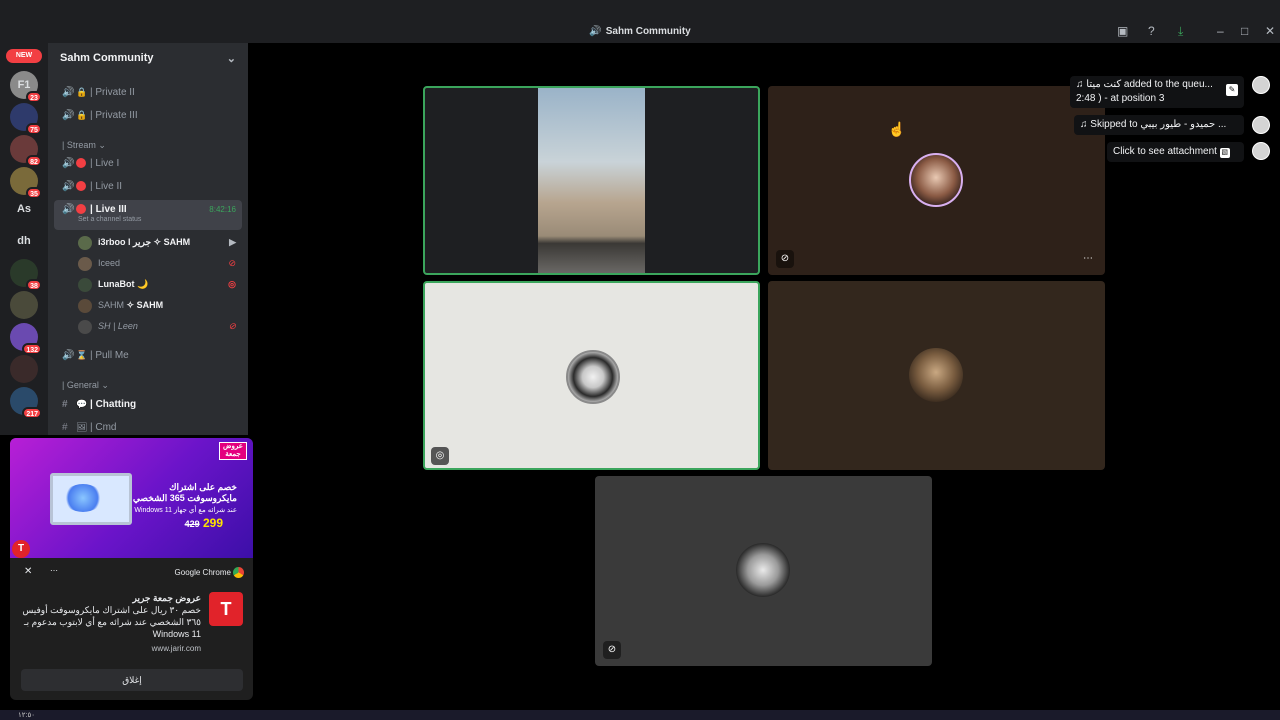 This screenshot has height=720, width=1280. I want to click on channel-private-ii: 🔊 🔒 | Private II, so click(148, 92).